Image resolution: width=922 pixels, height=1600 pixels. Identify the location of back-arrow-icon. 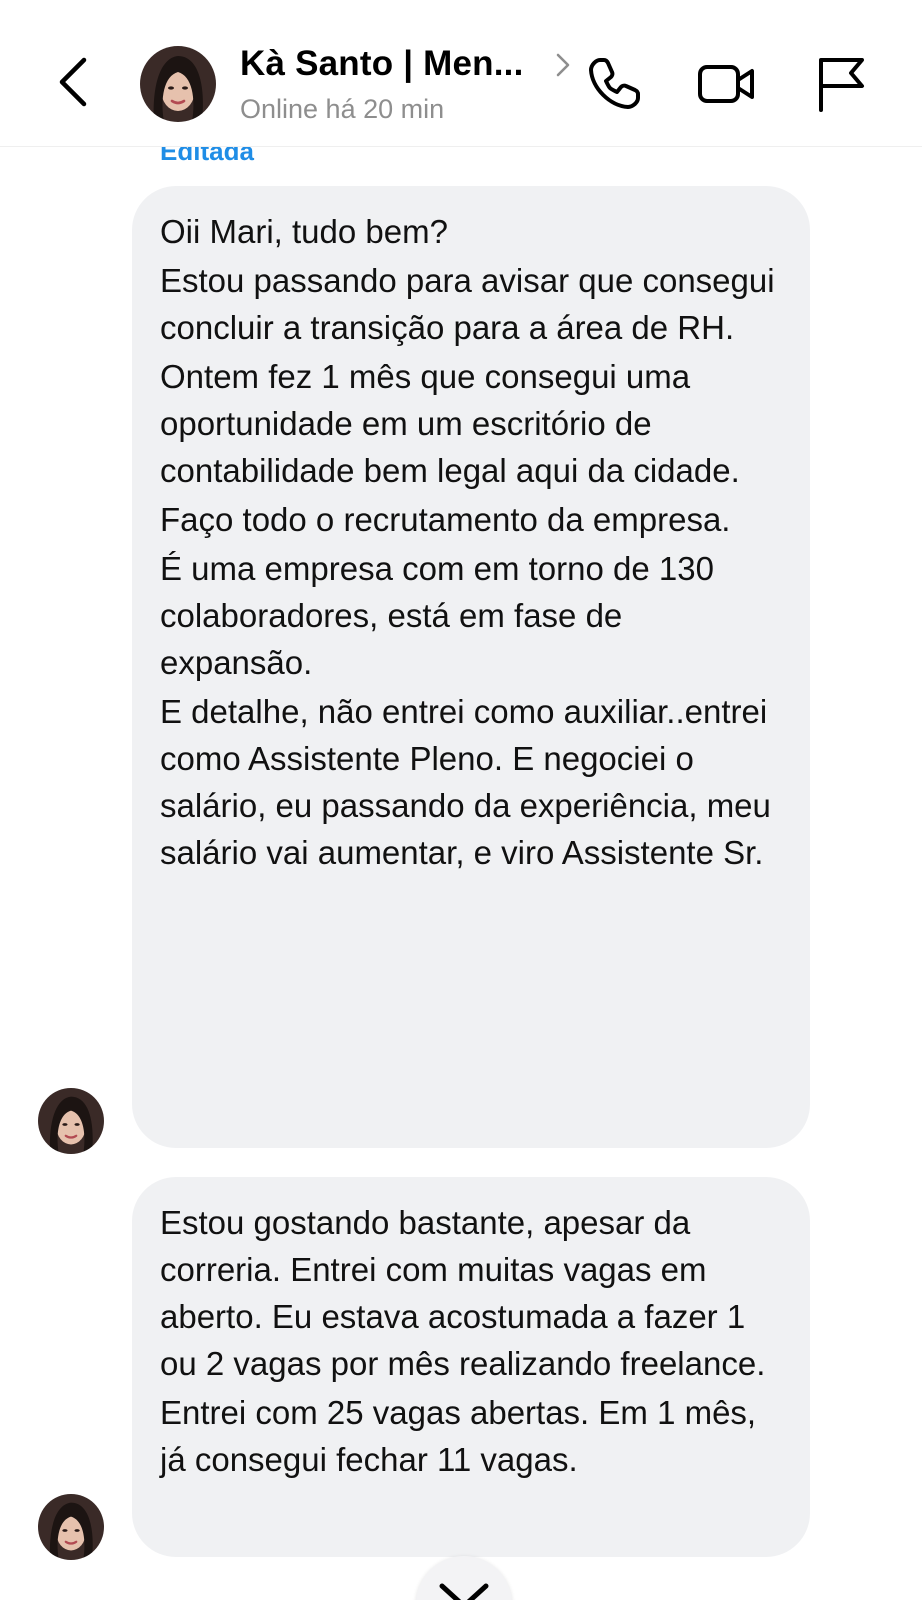
(76, 82).